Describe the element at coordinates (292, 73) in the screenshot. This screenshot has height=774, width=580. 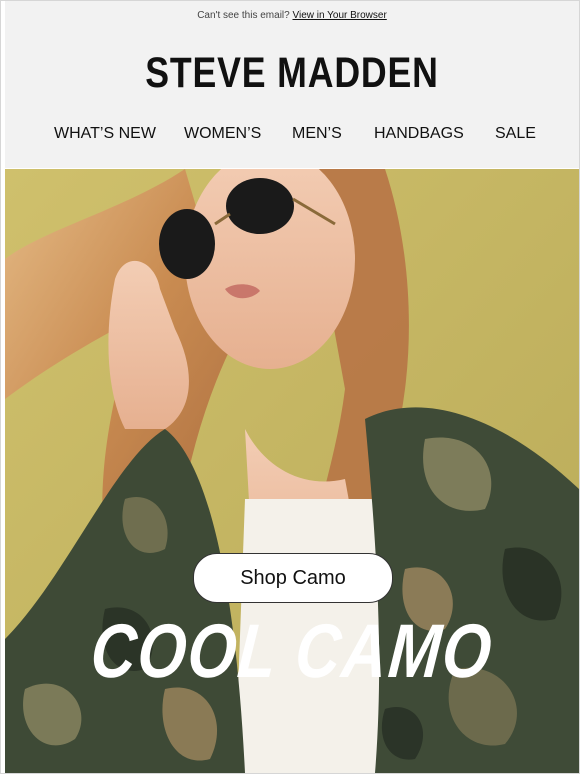
I see `steve-madden-logo: STEVE MADDEN` at that location.